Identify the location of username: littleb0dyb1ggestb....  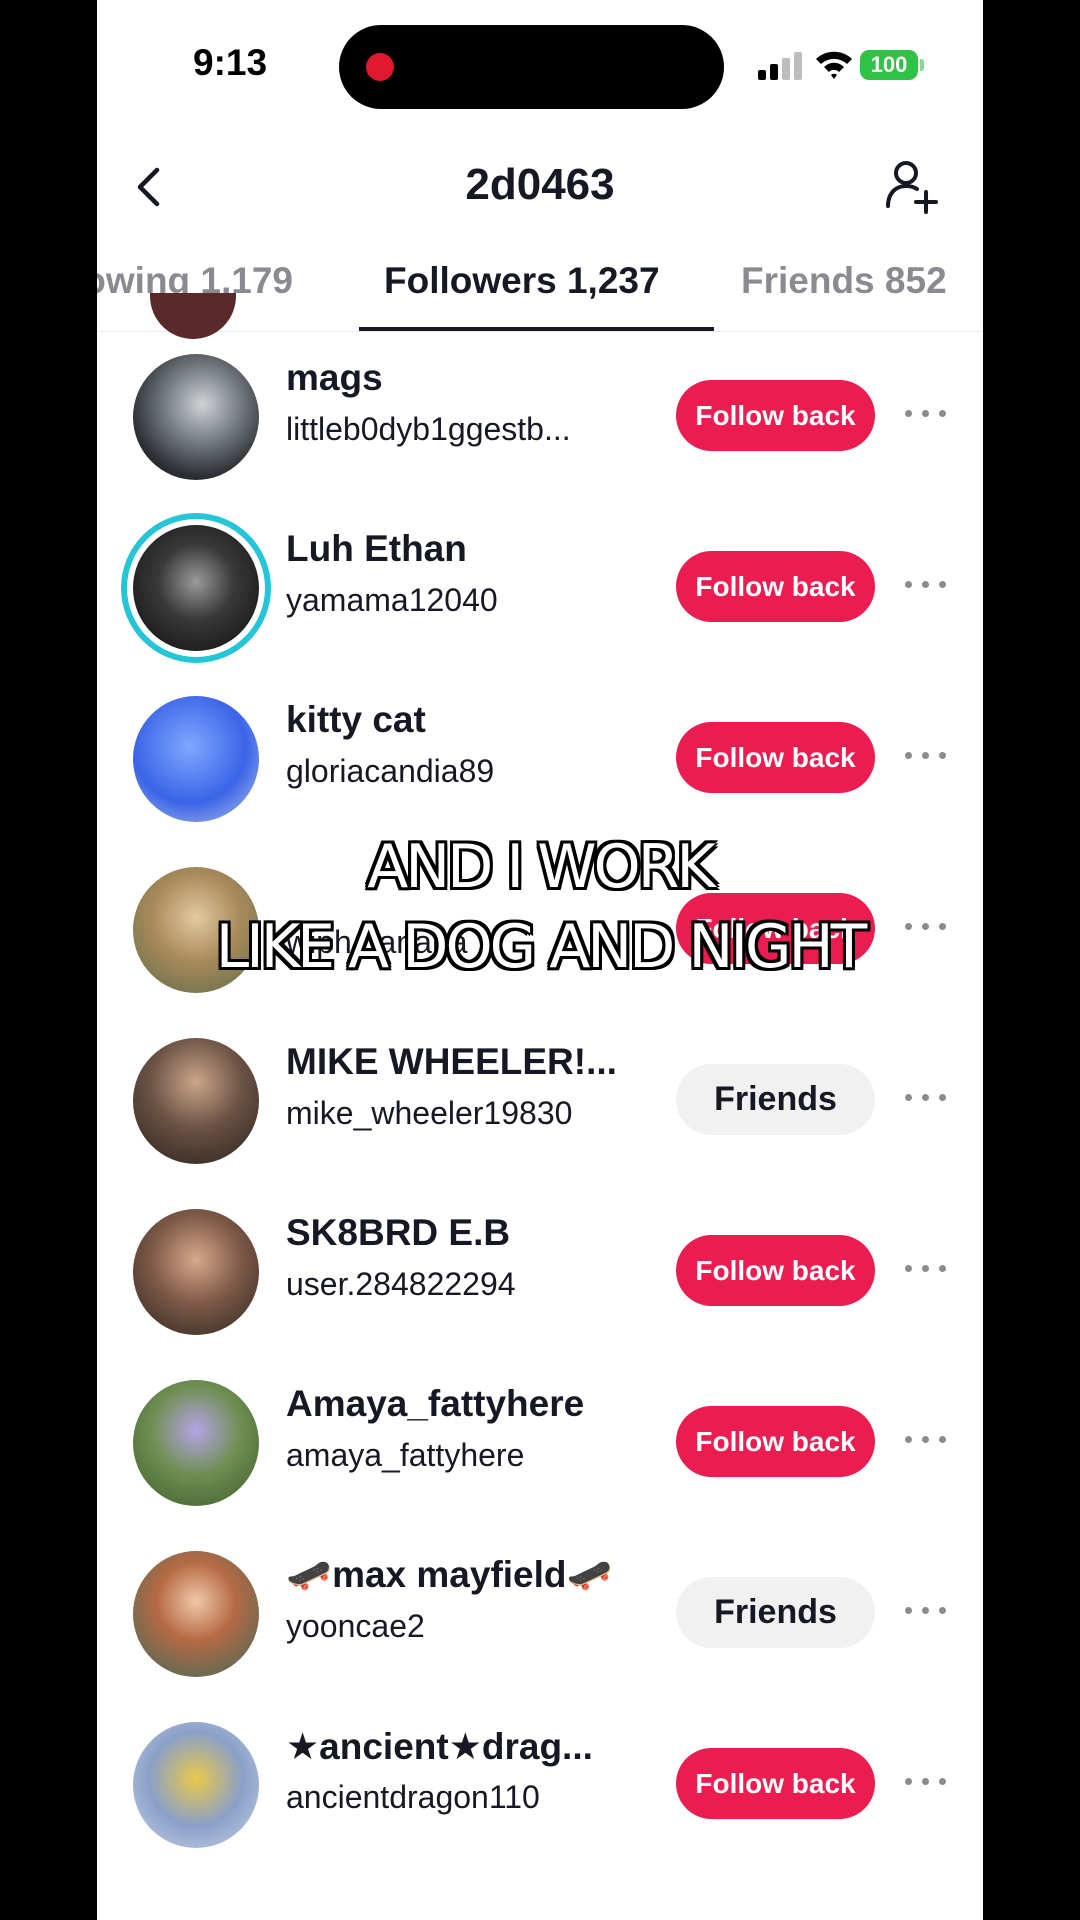
(428, 429).